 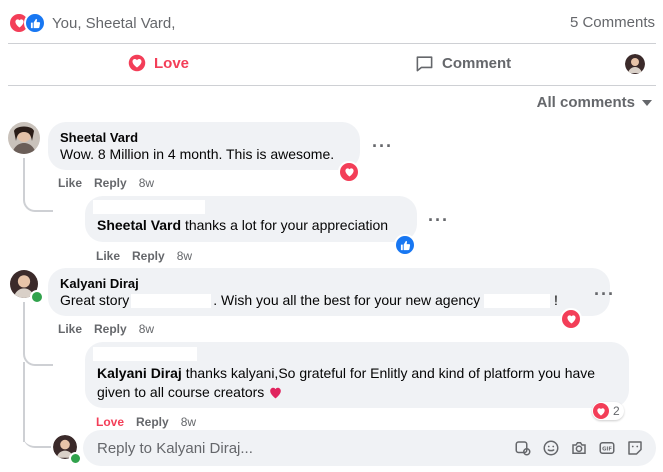 I want to click on reply-author: Sheetal Vard, so click(x=139, y=225).